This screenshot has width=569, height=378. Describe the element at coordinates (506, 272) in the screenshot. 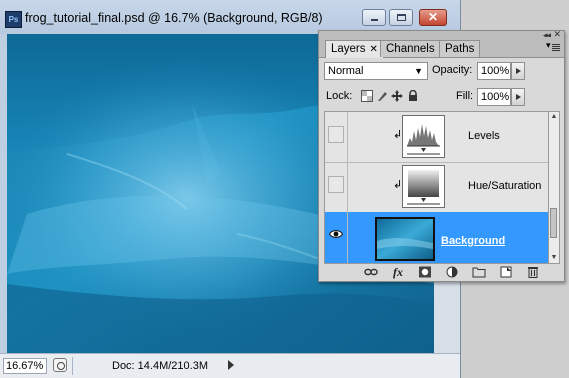

I see `new-layer-icon` at that location.